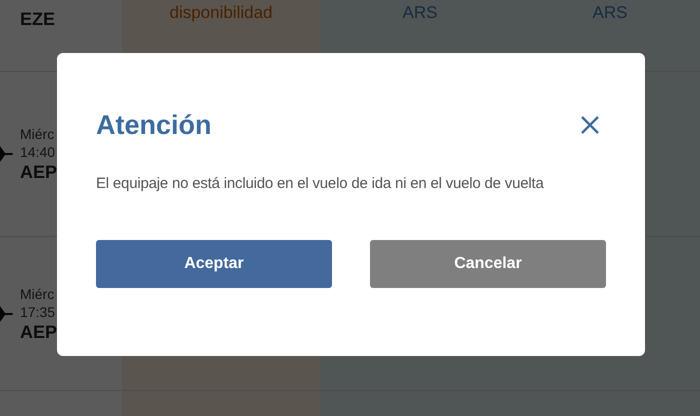 The height and width of the screenshot is (416, 700). I want to click on time-label: 17:35, so click(38, 311).